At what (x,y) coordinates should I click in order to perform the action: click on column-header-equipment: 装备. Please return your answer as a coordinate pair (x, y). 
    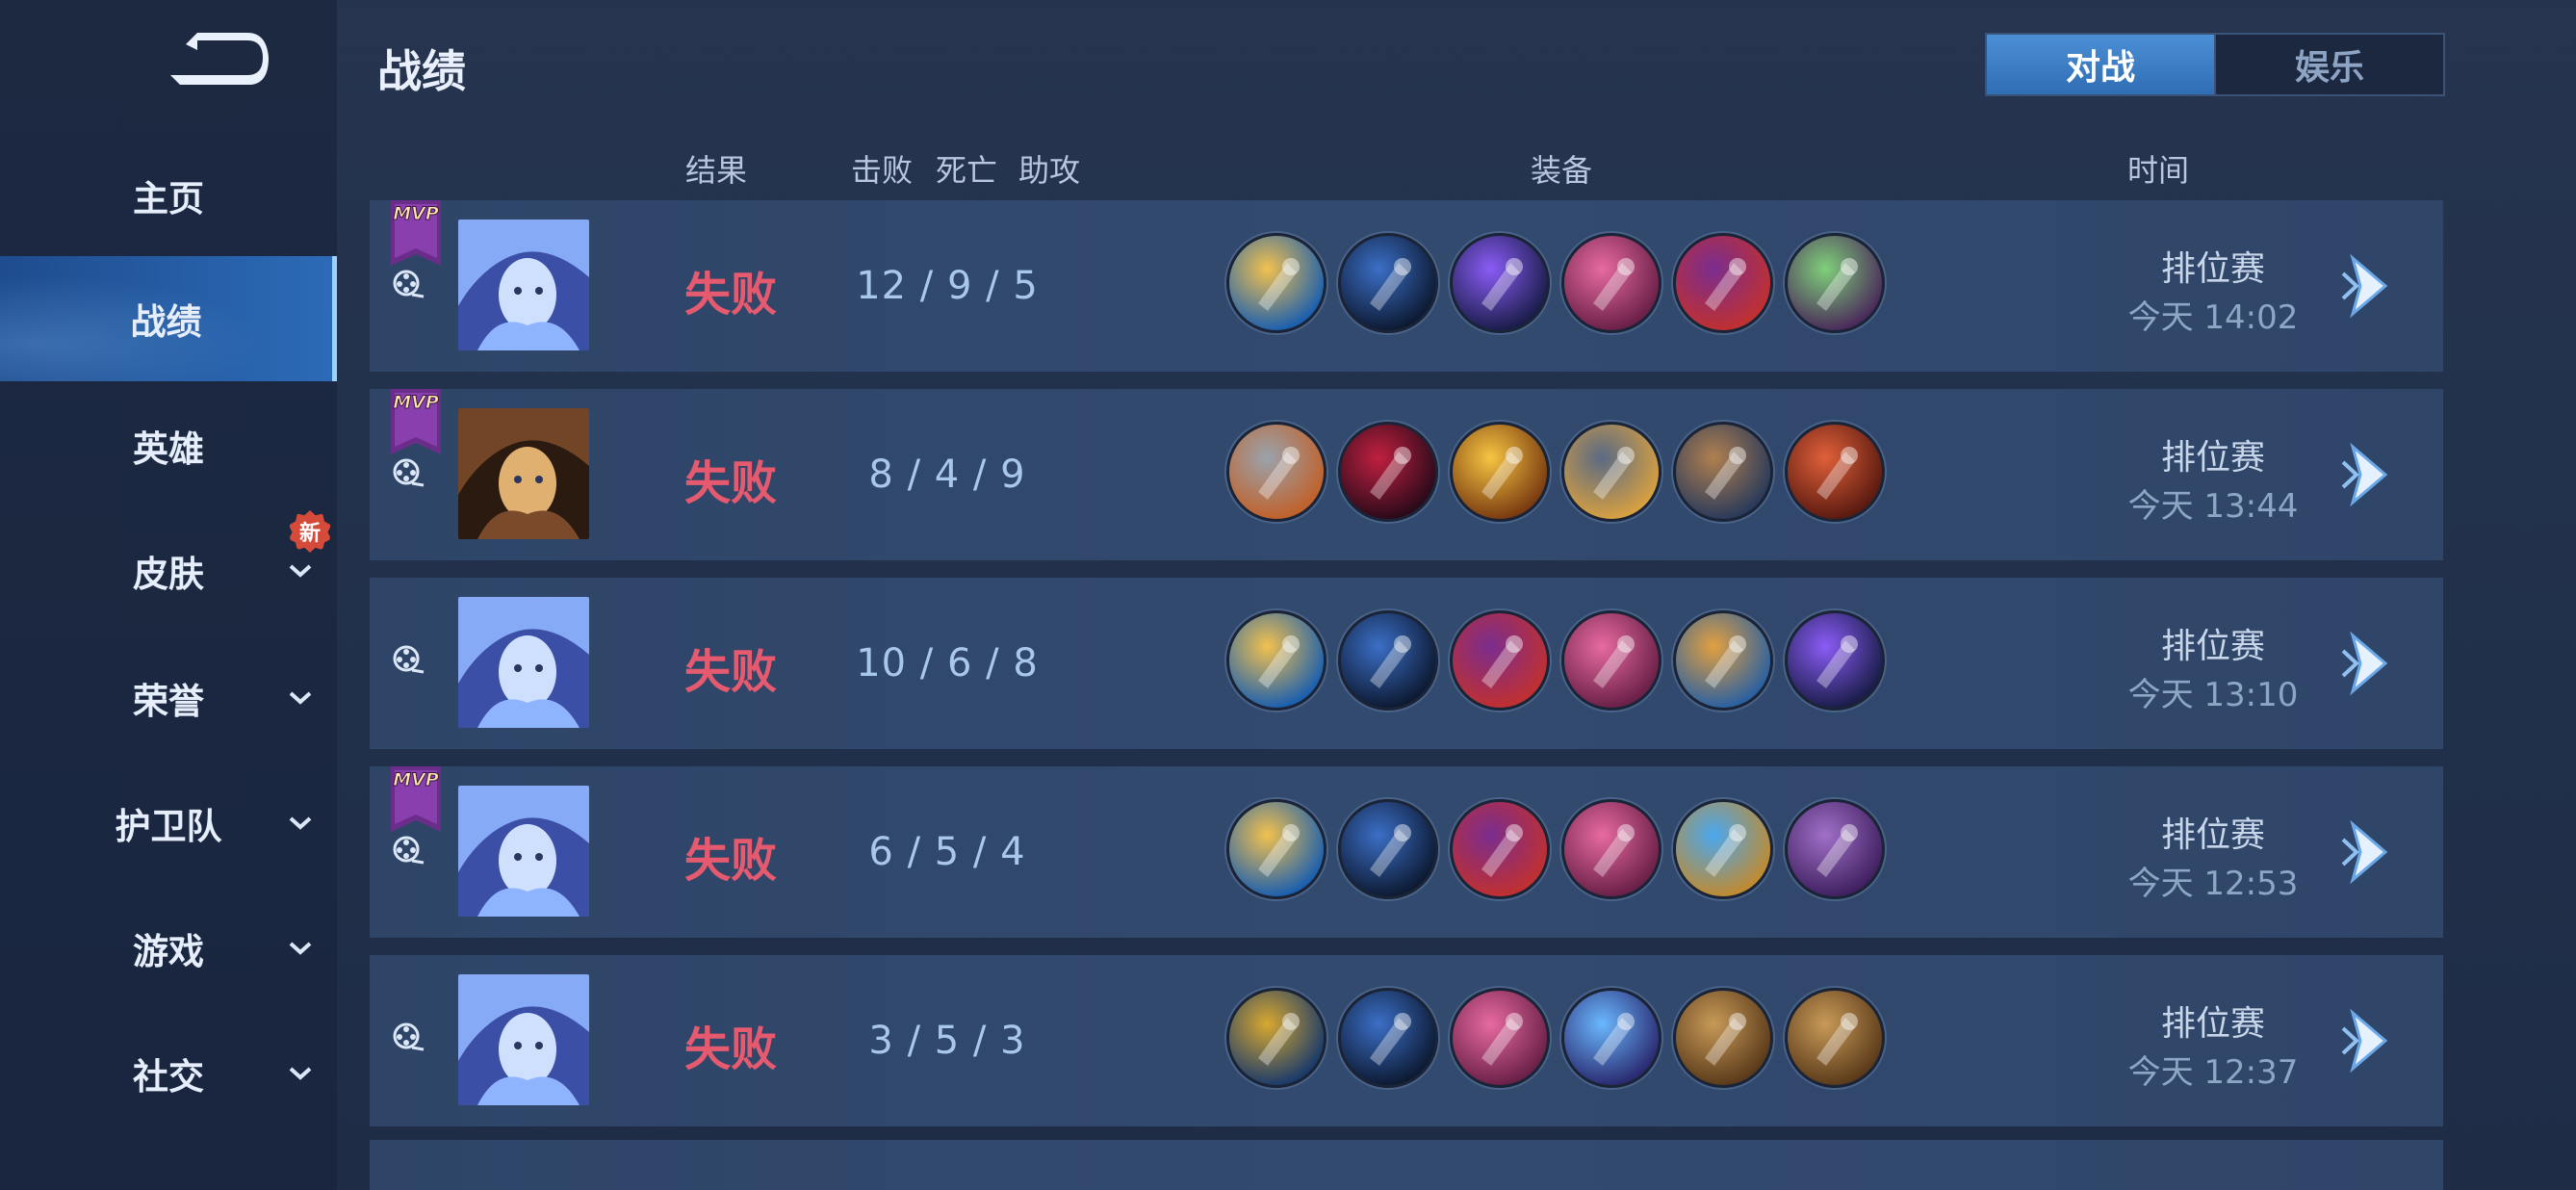
    Looking at the image, I should click on (1562, 171).